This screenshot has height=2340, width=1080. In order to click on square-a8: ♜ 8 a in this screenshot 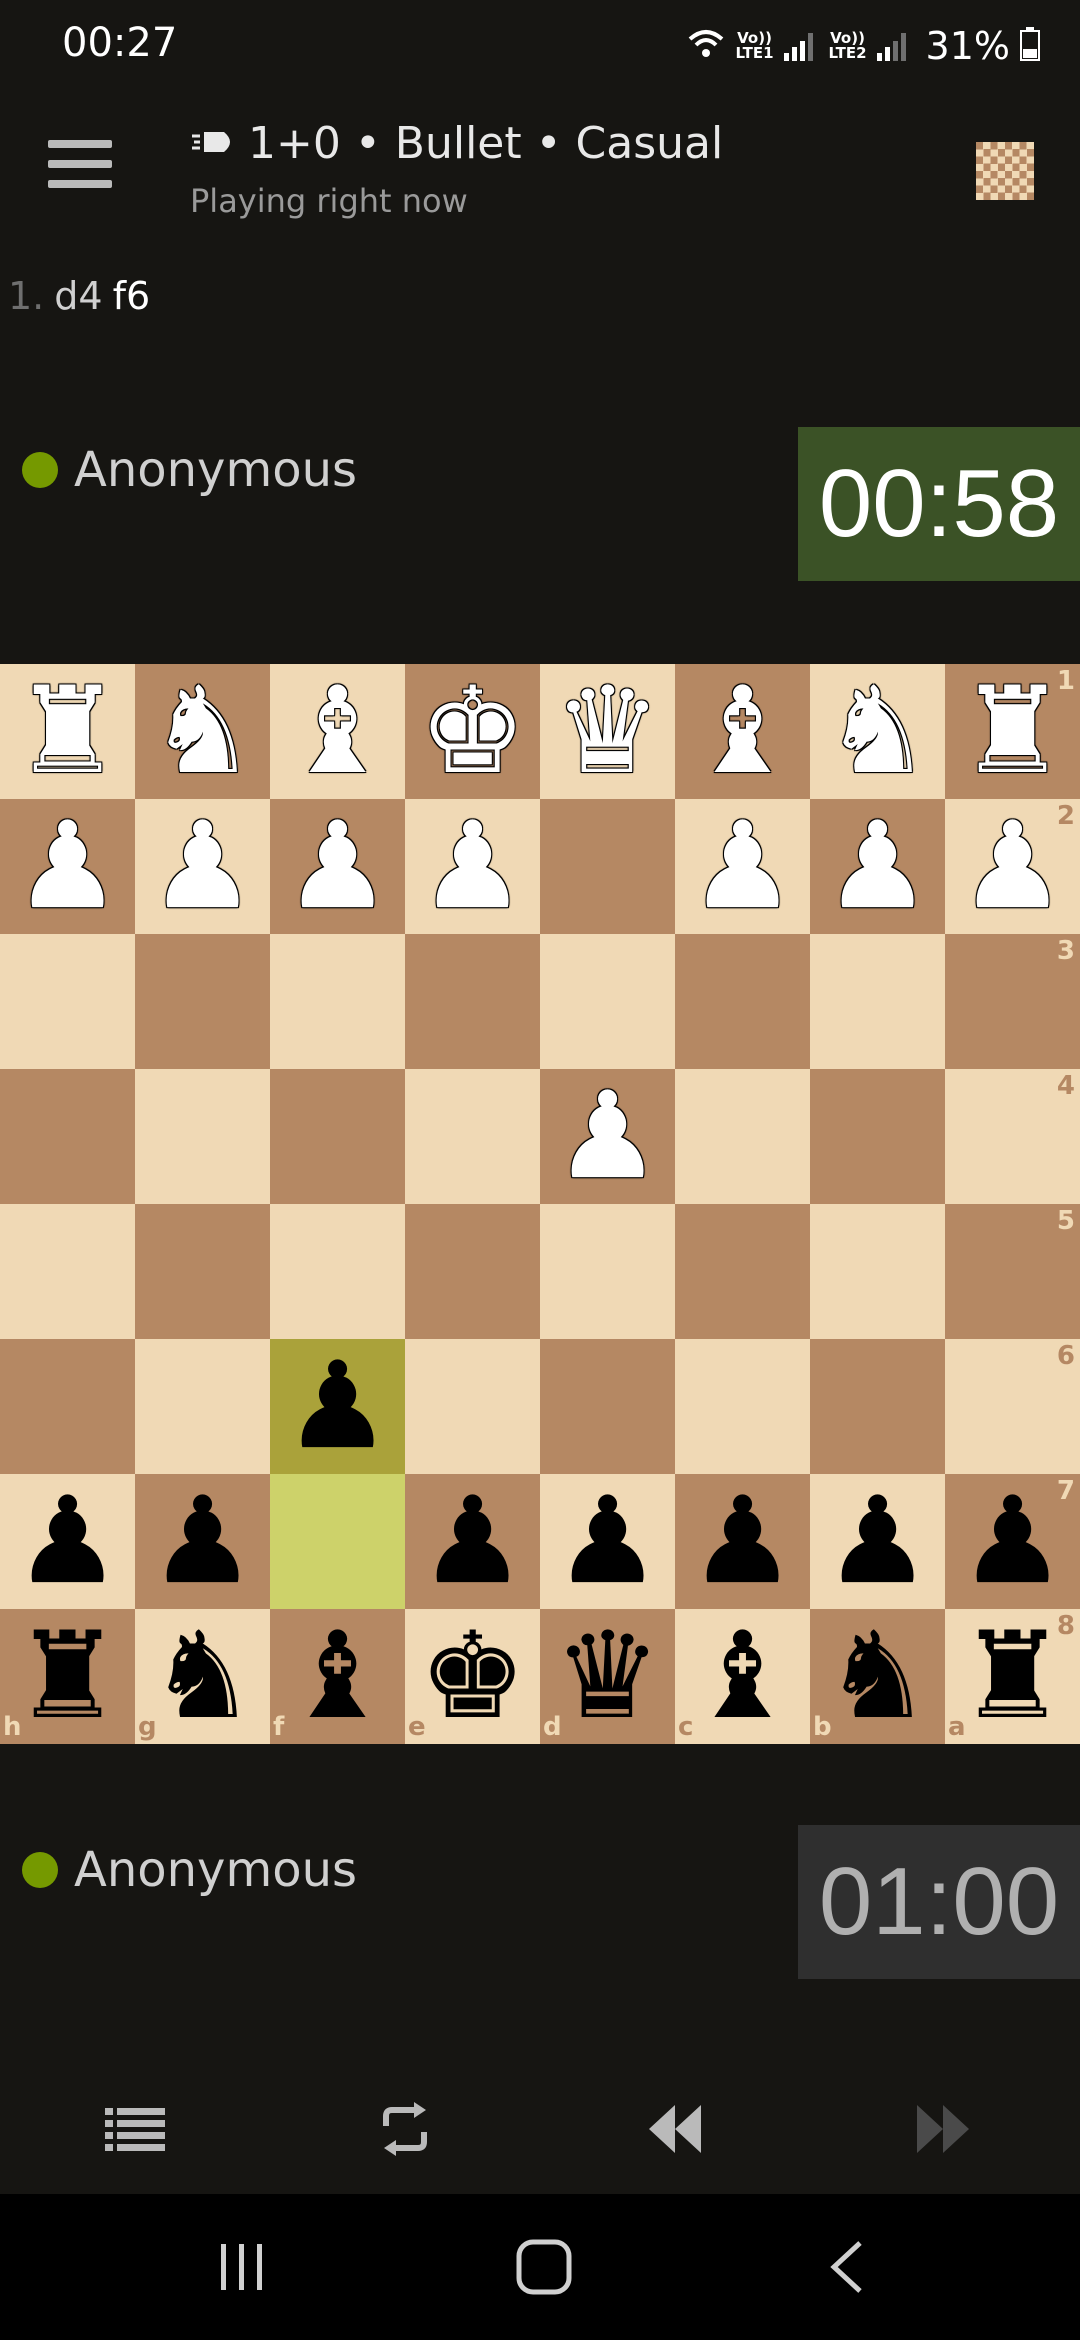, I will do `click(1012, 1676)`.